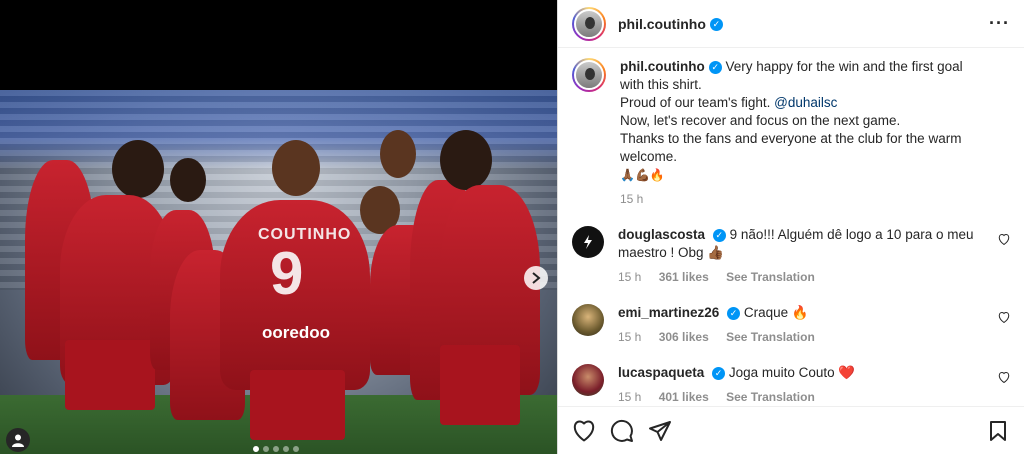 This screenshot has width=1024, height=454. What do you see at coordinates (670, 24) in the screenshot?
I see `author-username: phil.coutinho ✓` at bounding box center [670, 24].